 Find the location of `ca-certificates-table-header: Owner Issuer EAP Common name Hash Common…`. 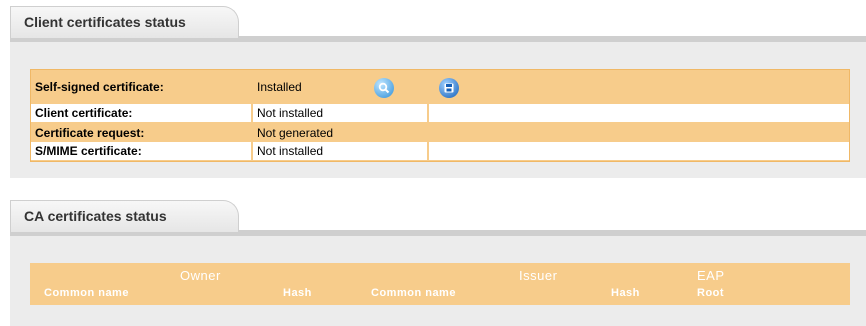

ca-certificates-table-header: Owner Issuer EAP Common name Hash Common… is located at coordinates (440, 284).